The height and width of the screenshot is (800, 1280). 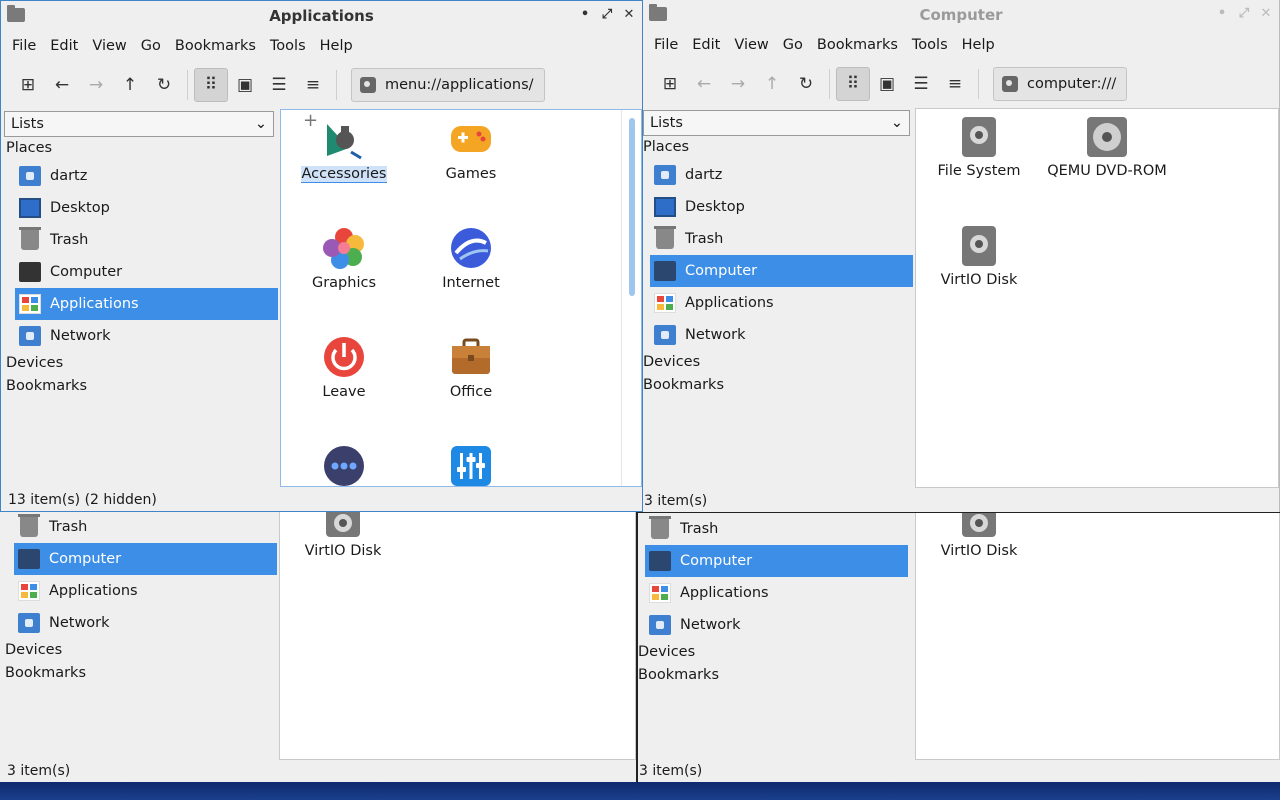 I want to click on title-bar: Computer • ⤢ ✕, so click(x=961, y=15).